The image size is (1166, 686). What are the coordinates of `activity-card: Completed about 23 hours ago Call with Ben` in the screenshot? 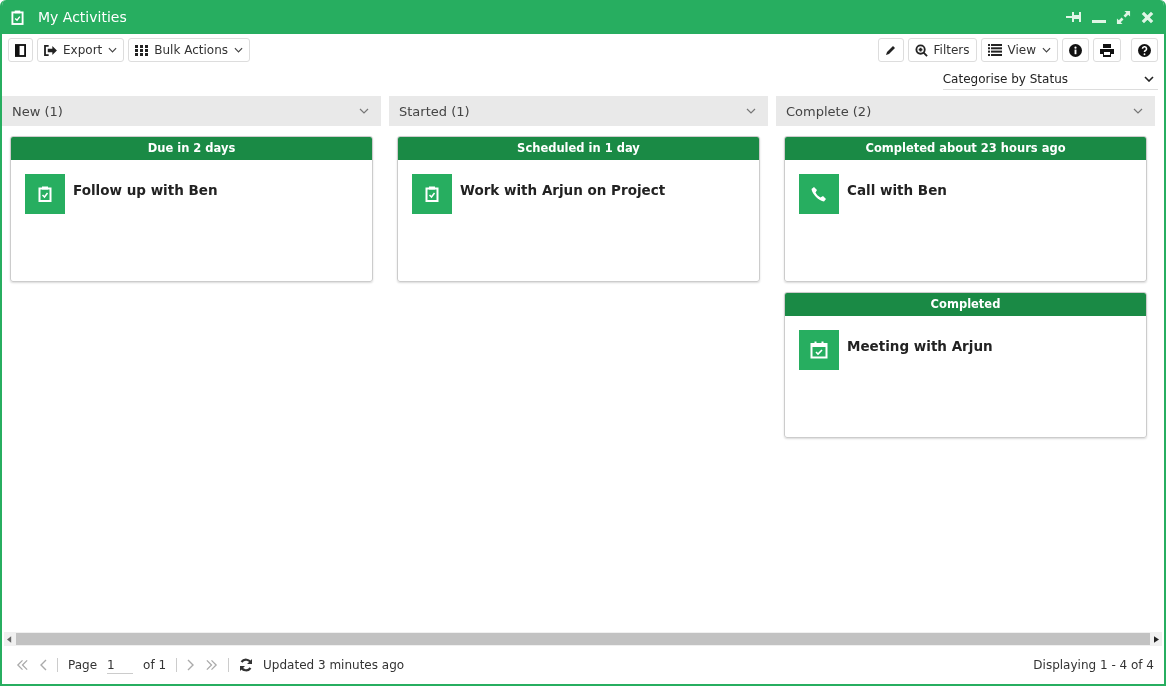 It's located at (965, 209).